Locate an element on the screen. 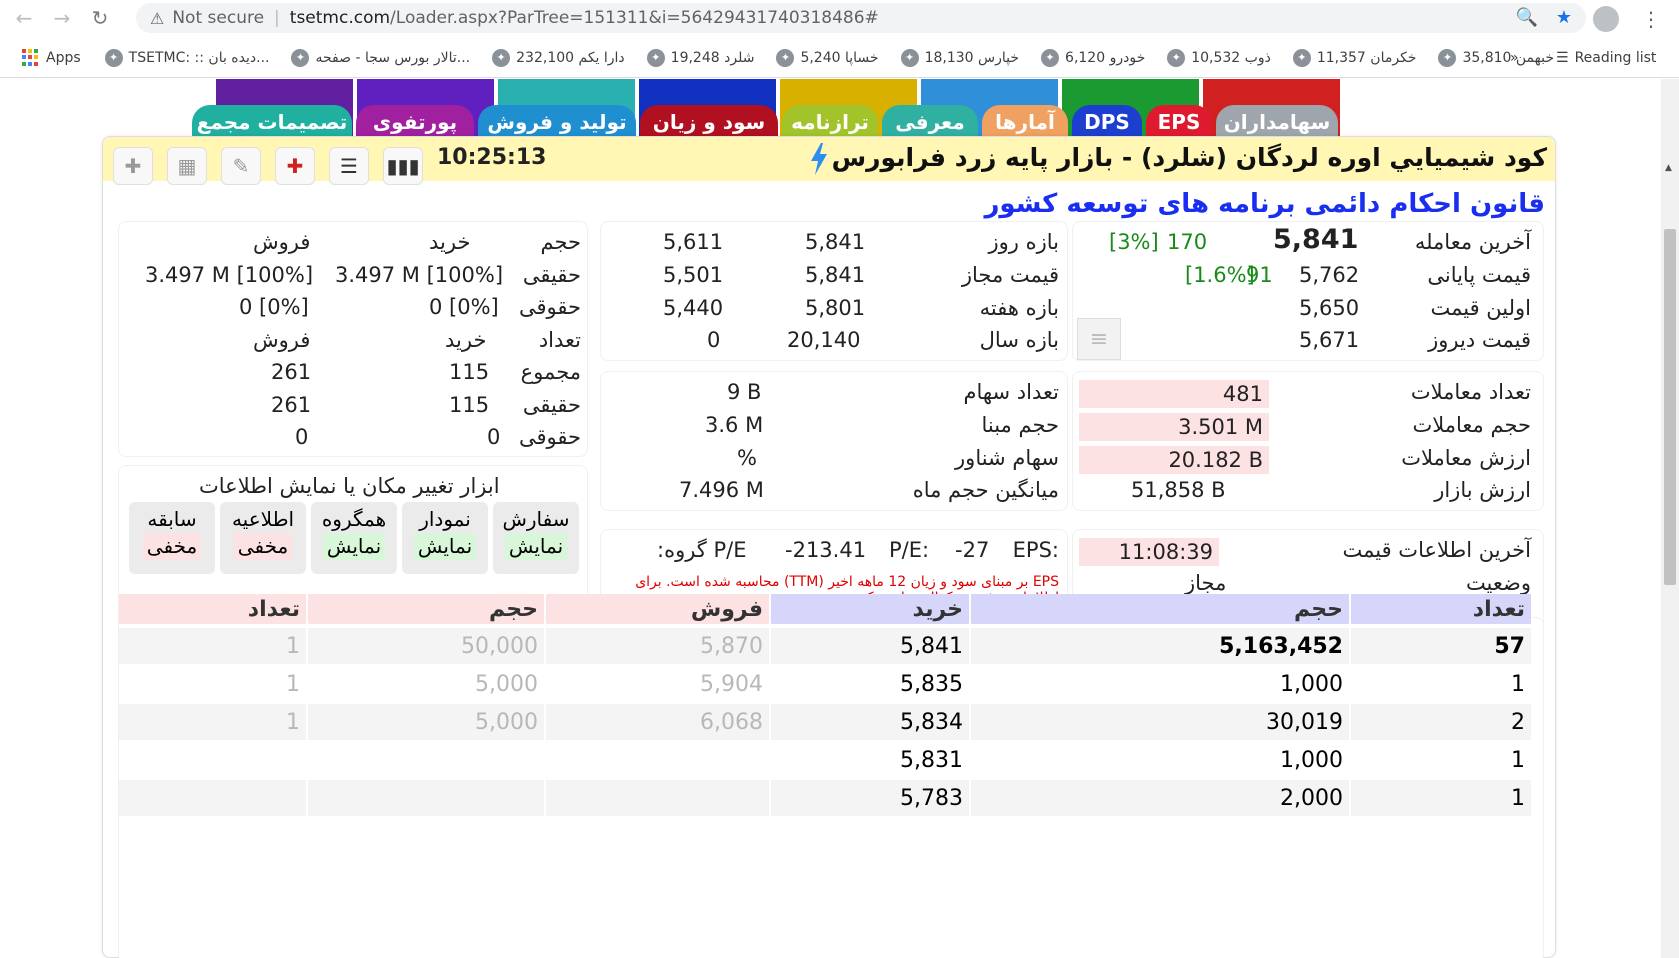 Image resolution: width=1679 pixels, height=958 pixels. add-button: ✚ is located at coordinates (133, 166).